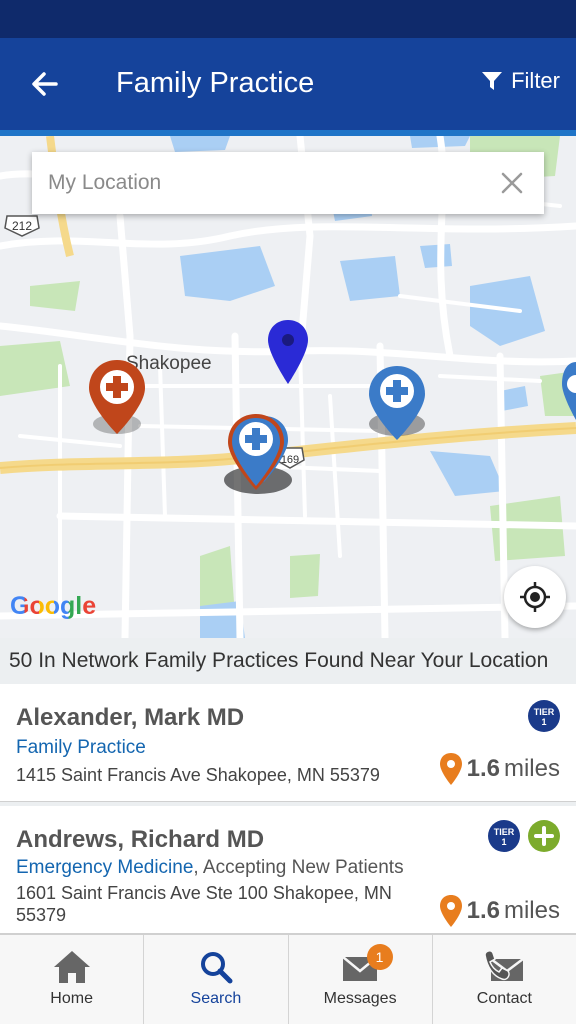 The width and height of the screenshot is (576, 1024). I want to click on app-bar: Family Practice Filter, so click(288, 84).